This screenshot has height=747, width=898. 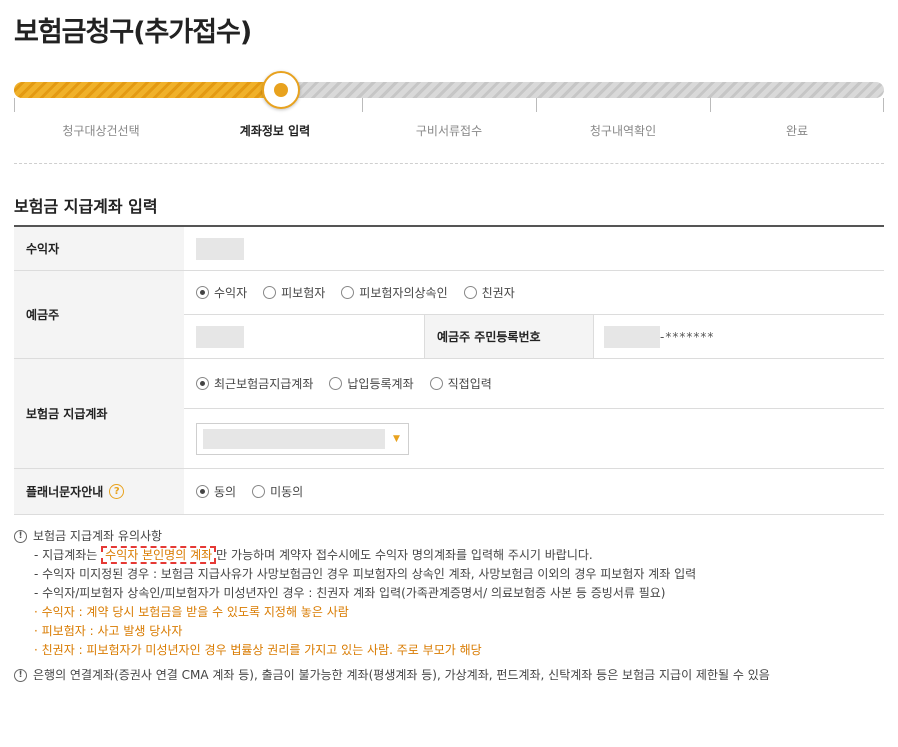 What do you see at coordinates (191, 612) in the screenshot?
I see `note-definition: · 수익자 : 계약 당시 보험금을 받을 수 있도록 지정해 놓은 사람` at bounding box center [191, 612].